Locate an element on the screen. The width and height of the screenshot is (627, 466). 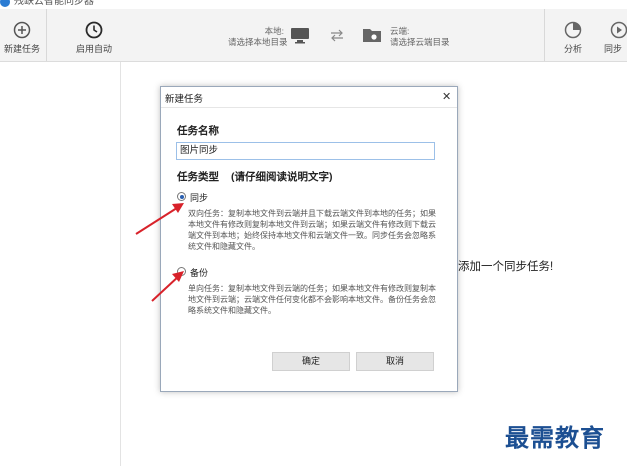
annotation-arrows is located at coordinates (159, 252).